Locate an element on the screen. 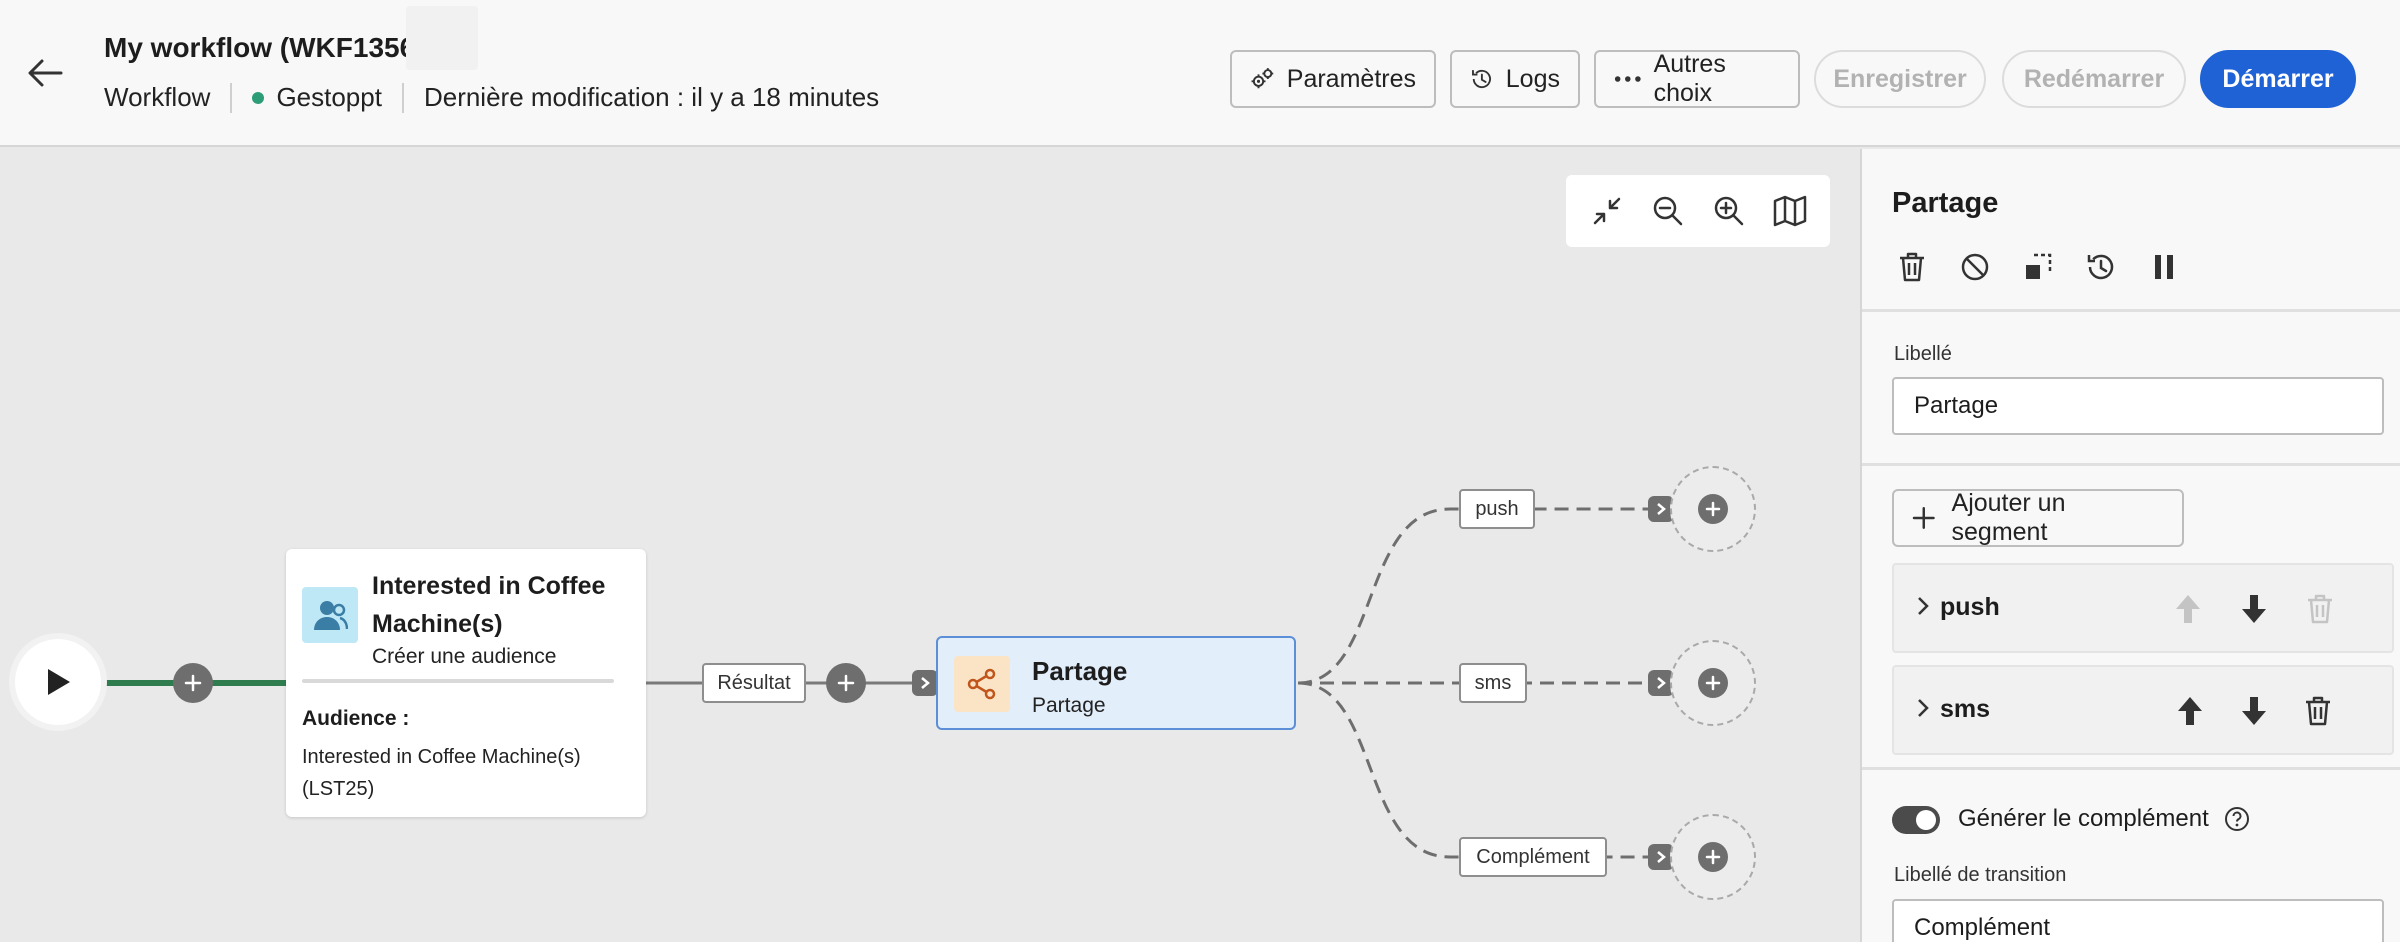  activity-actions is located at coordinates (2043, 267).